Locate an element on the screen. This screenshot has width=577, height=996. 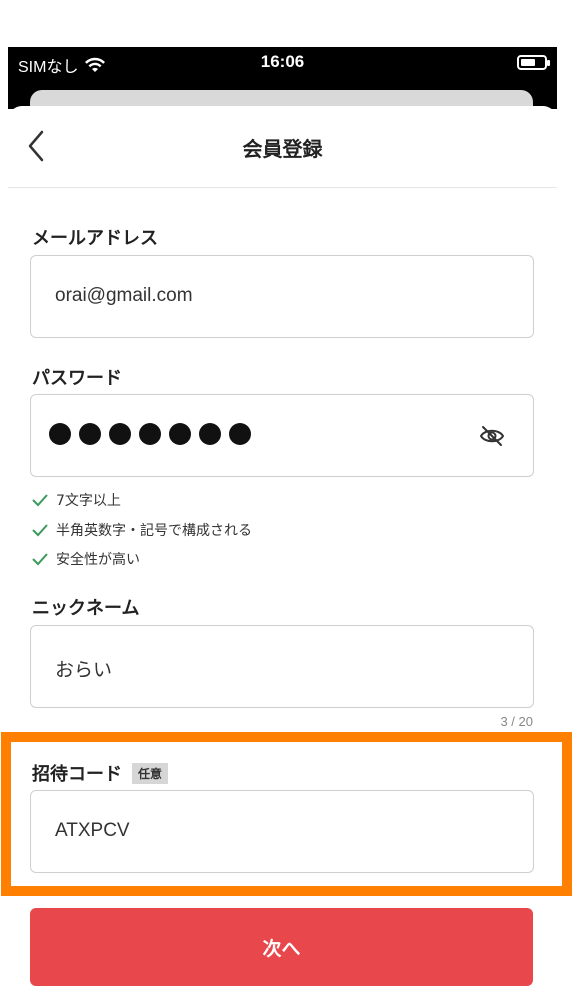
nickname-char-counter: 3 / 20 is located at coordinates (516, 721).